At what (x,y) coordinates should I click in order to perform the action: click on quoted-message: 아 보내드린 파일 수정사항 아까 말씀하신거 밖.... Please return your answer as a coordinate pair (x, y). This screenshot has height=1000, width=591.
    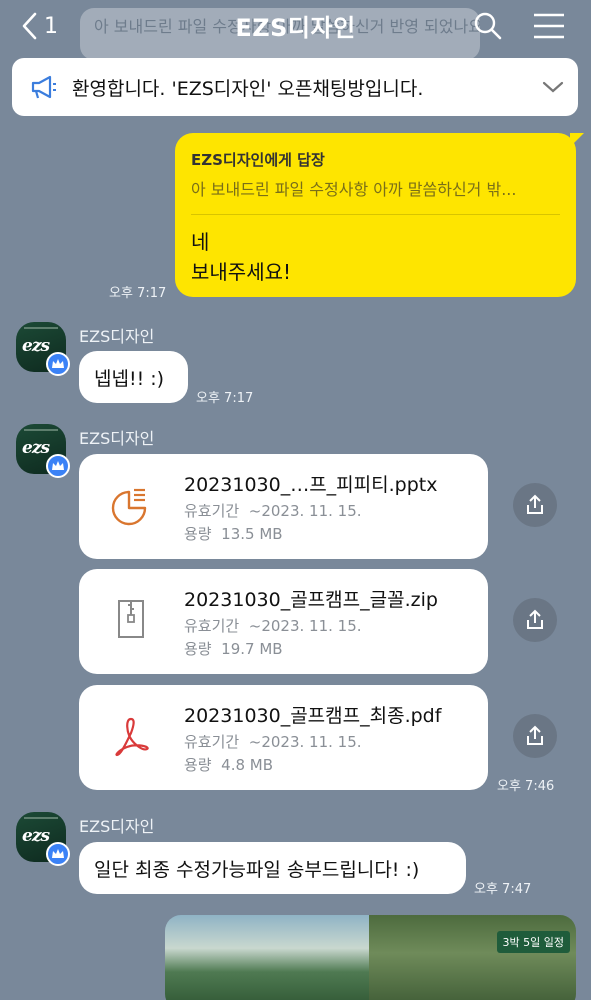
    Looking at the image, I should click on (375, 188).